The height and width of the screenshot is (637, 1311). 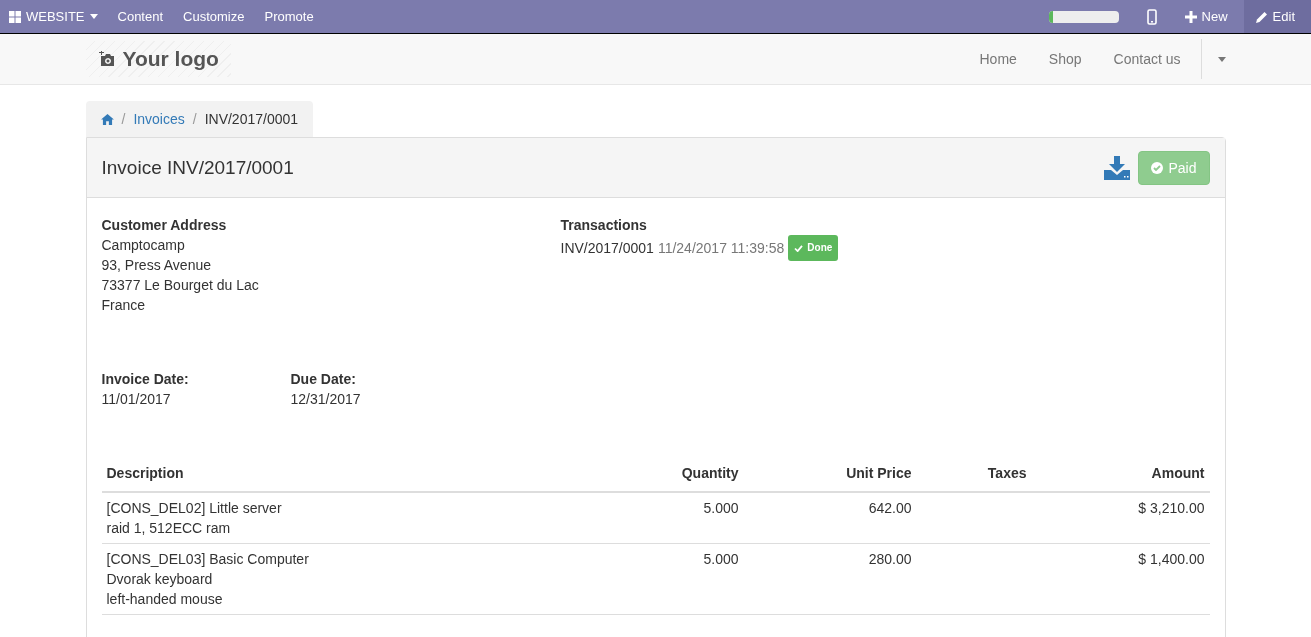 I want to click on date-label: Invoice Date:, so click(x=145, y=379).